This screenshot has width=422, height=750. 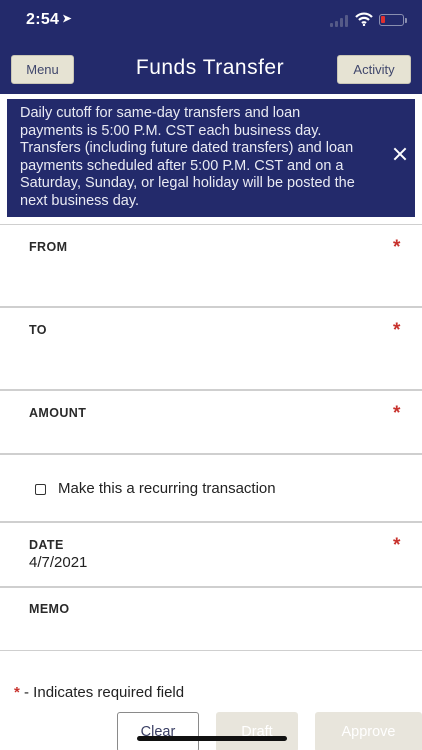 What do you see at coordinates (211, 554) in the screenshot?
I see `date-field: DATE 4/7/2021 *` at bounding box center [211, 554].